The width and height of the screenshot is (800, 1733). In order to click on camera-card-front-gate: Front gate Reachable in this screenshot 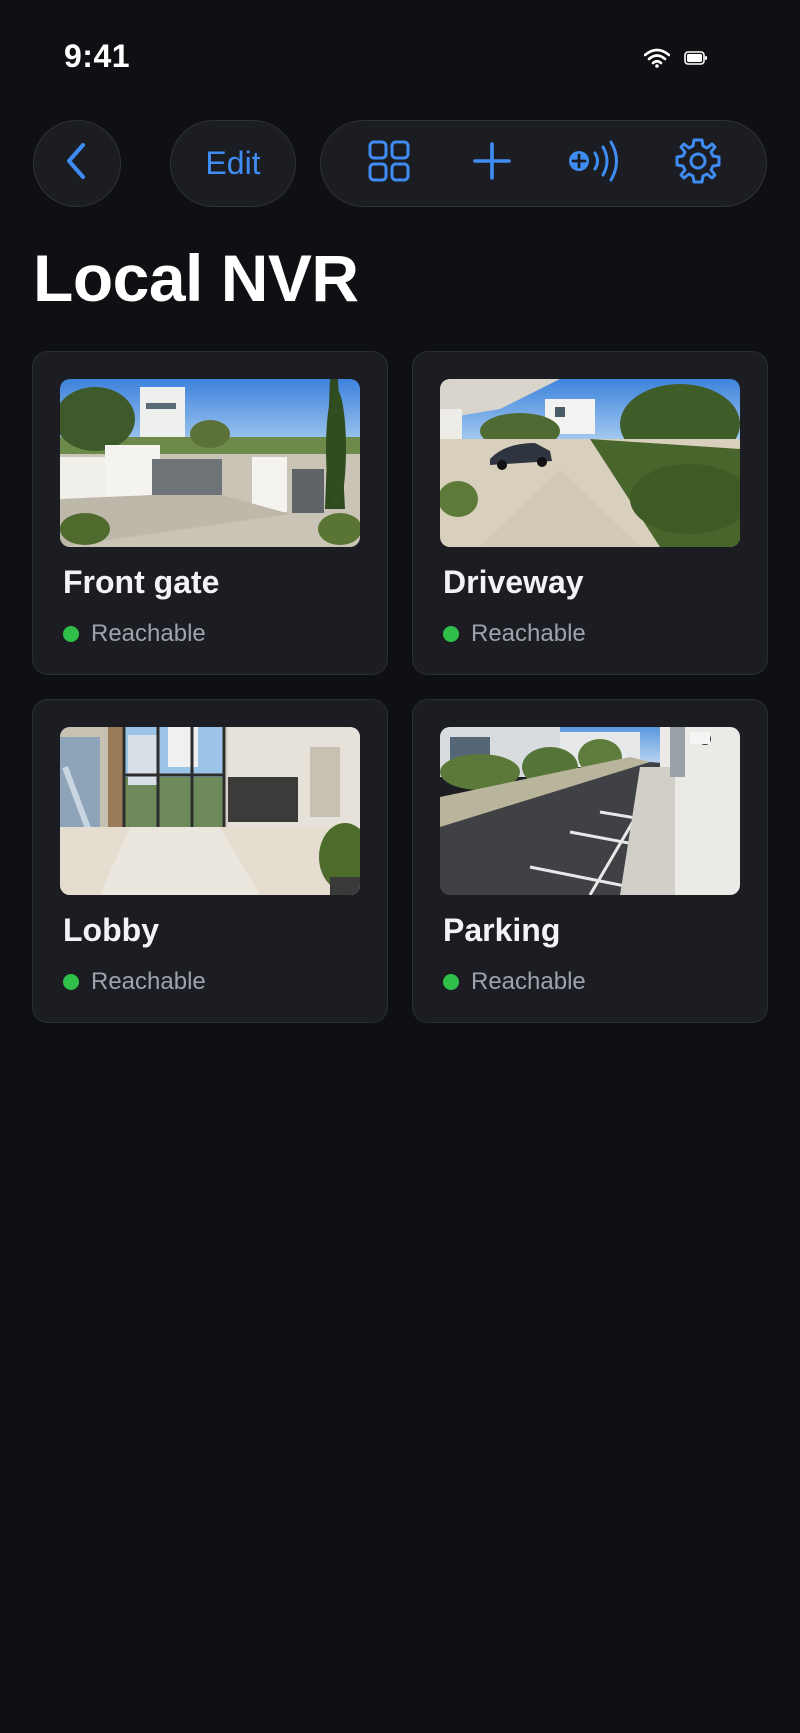, I will do `click(210, 513)`.